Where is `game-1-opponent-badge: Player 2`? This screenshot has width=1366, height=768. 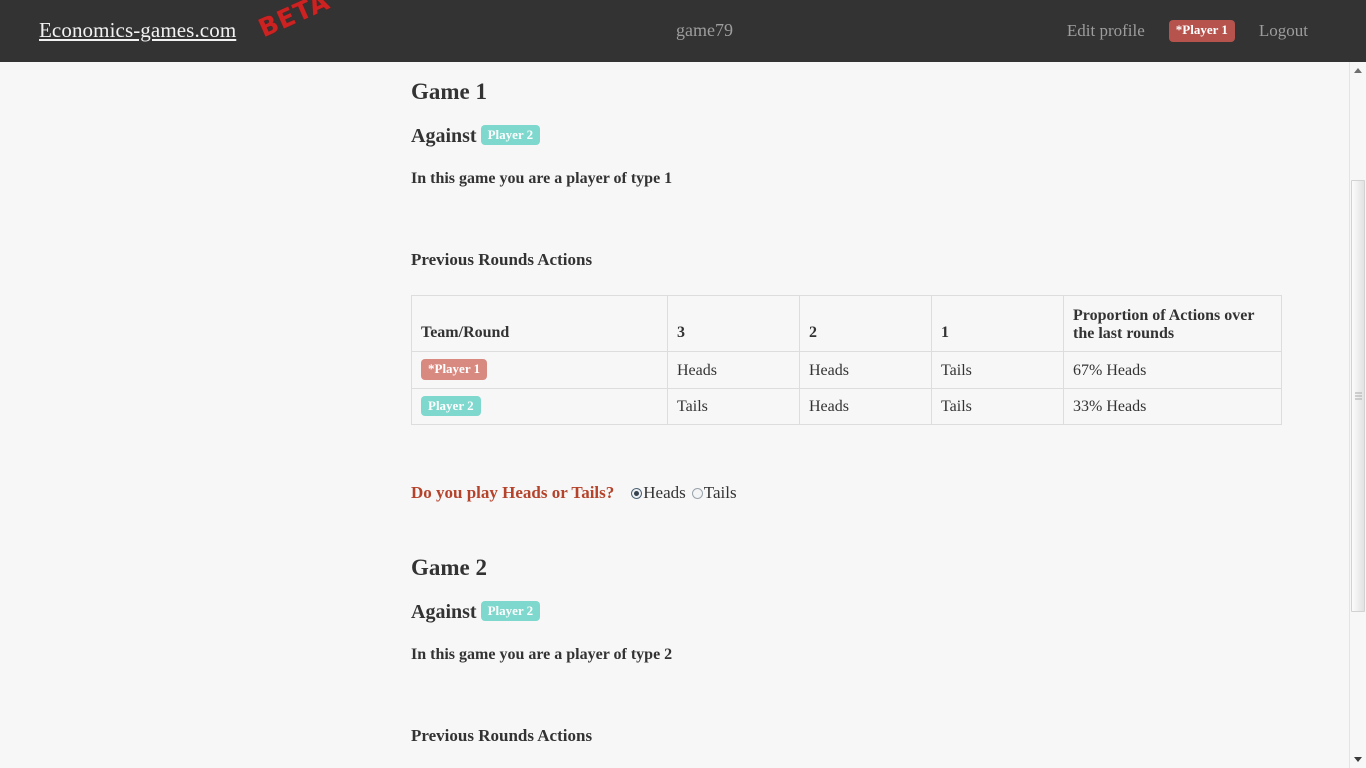 game-1-opponent-badge: Player 2 is located at coordinates (510, 135).